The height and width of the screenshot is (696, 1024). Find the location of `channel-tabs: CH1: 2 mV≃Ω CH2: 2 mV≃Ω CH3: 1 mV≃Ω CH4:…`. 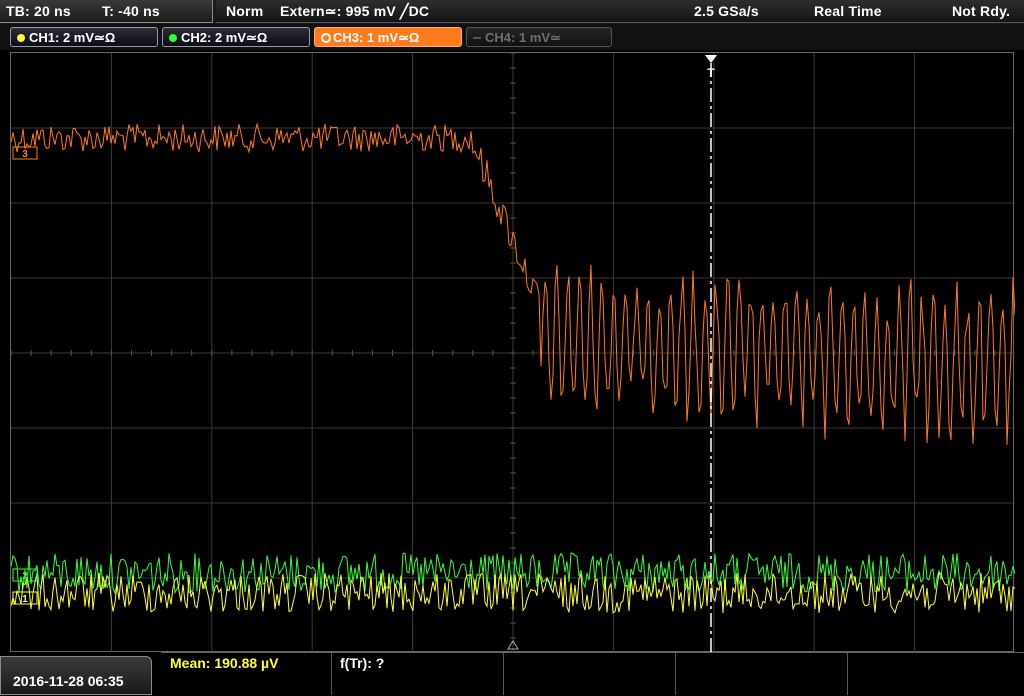

channel-tabs: CH1: 2 mV≃Ω CH2: 2 mV≃Ω CH3: 1 mV≃Ω CH4:… is located at coordinates (512, 37).